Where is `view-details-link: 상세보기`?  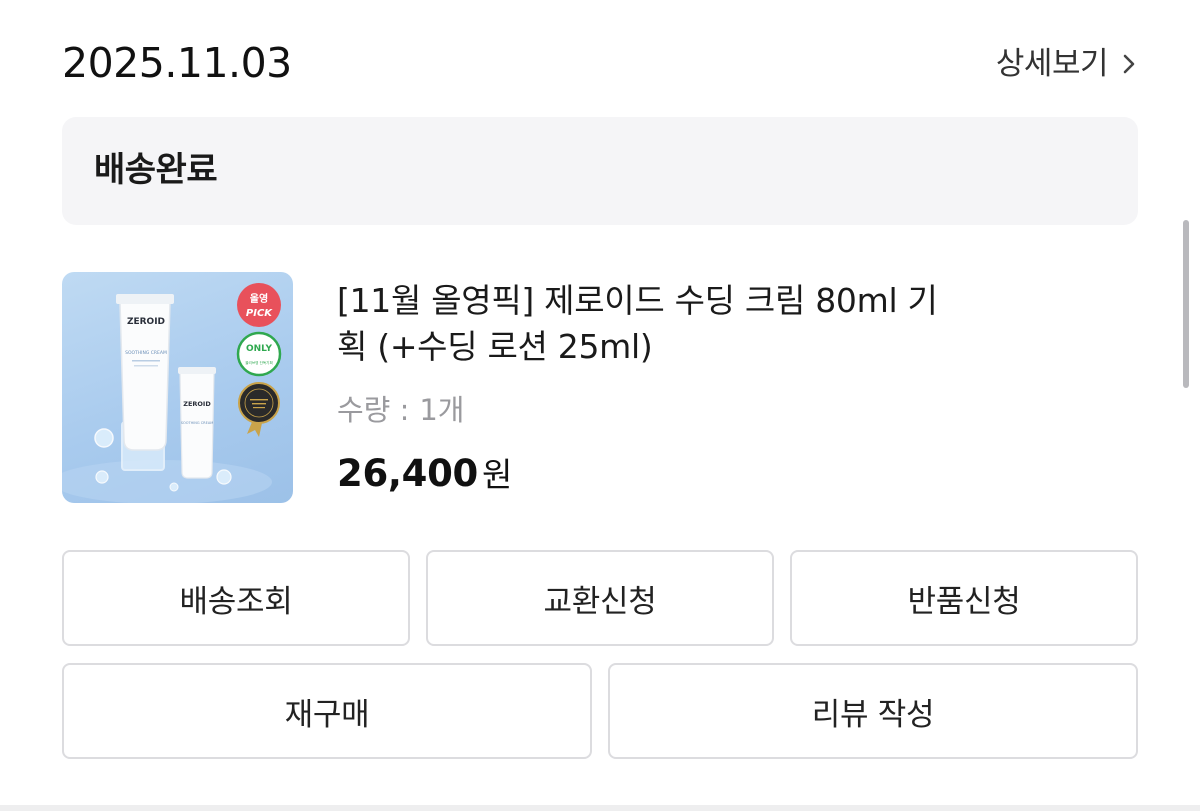
view-details-link: 상세보기 is located at coordinates (1068, 64).